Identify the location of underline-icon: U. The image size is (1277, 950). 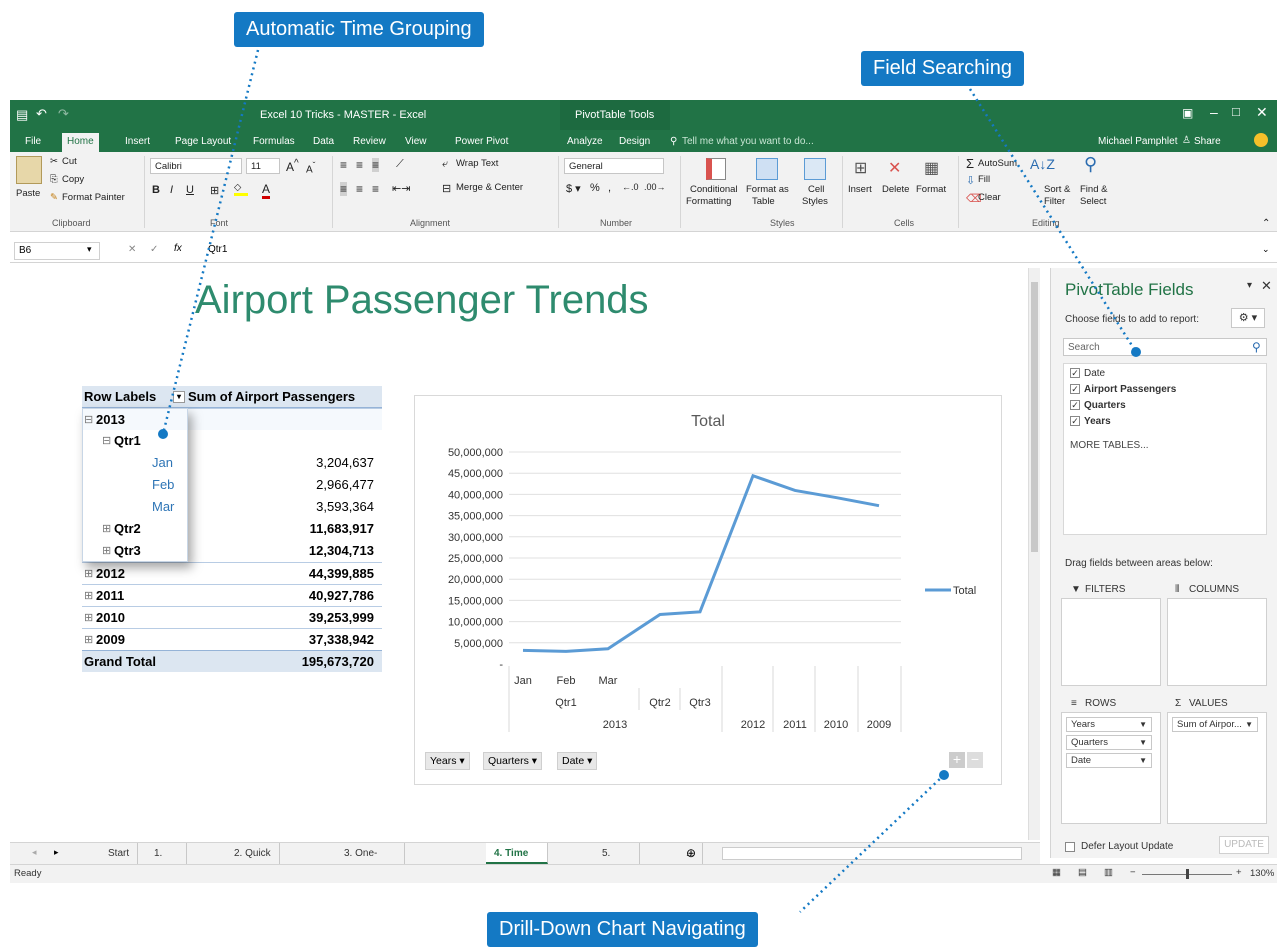
(190, 190).